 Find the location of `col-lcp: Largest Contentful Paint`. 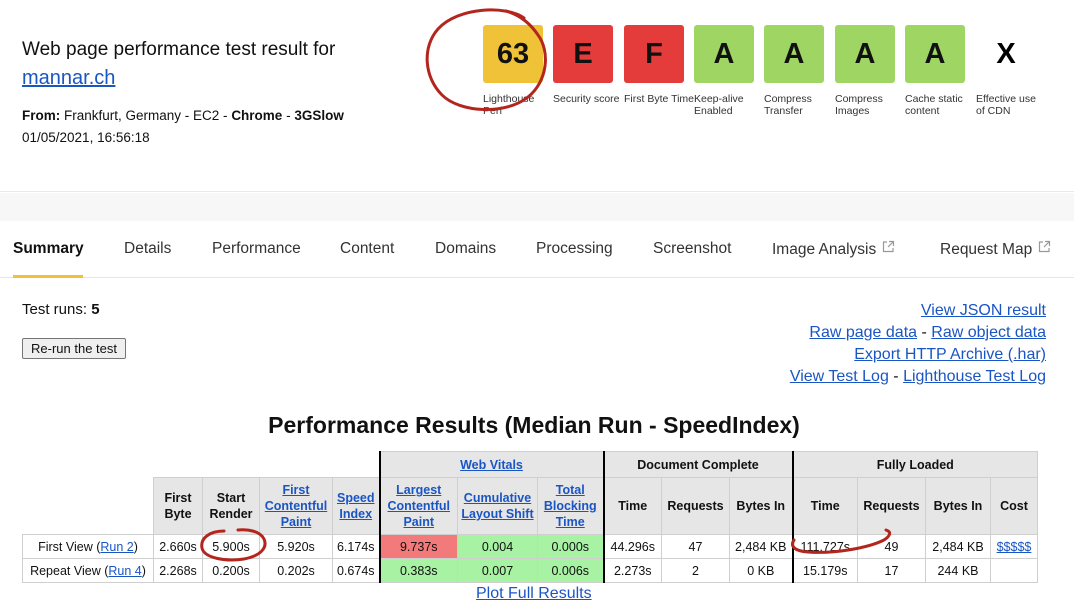

col-lcp: Largest Contentful Paint is located at coordinates (418, 506).